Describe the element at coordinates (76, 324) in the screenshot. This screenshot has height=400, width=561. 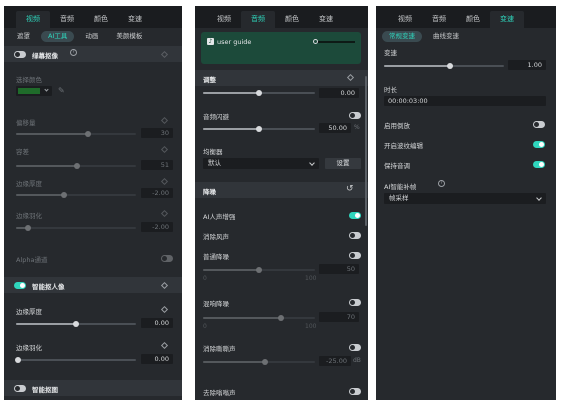
I see `cutout-edge-thickness-slider` at that location.